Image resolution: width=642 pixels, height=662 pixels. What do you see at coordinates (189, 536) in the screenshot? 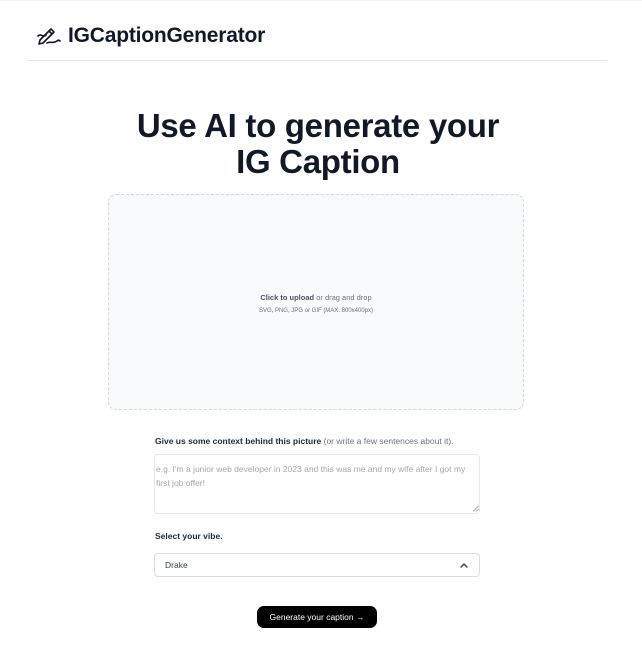
I see `vibe-label: Select your vibe.` at bounding box center [189, 536].